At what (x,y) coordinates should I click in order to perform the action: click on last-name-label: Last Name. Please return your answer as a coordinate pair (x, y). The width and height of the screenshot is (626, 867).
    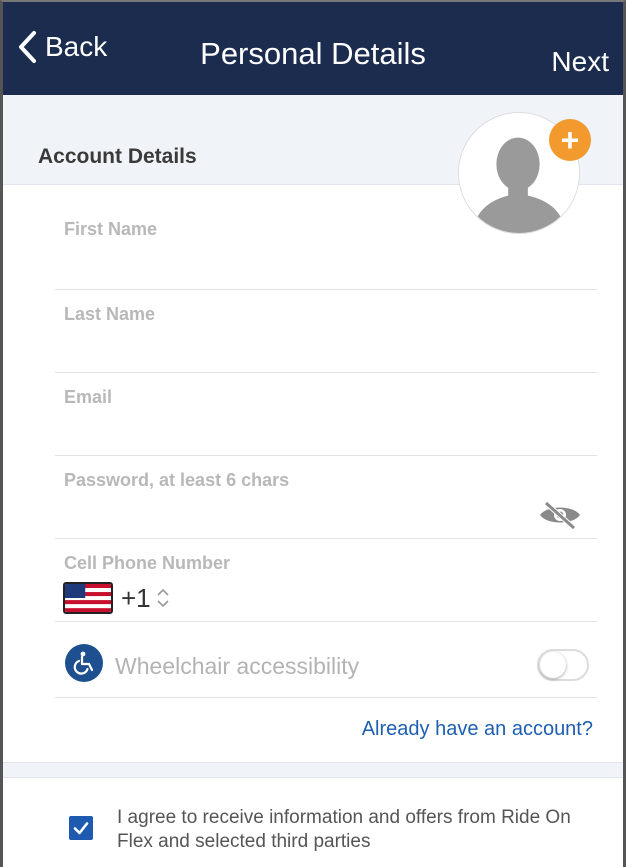
    Looking at the image, I should click on (110, 314).